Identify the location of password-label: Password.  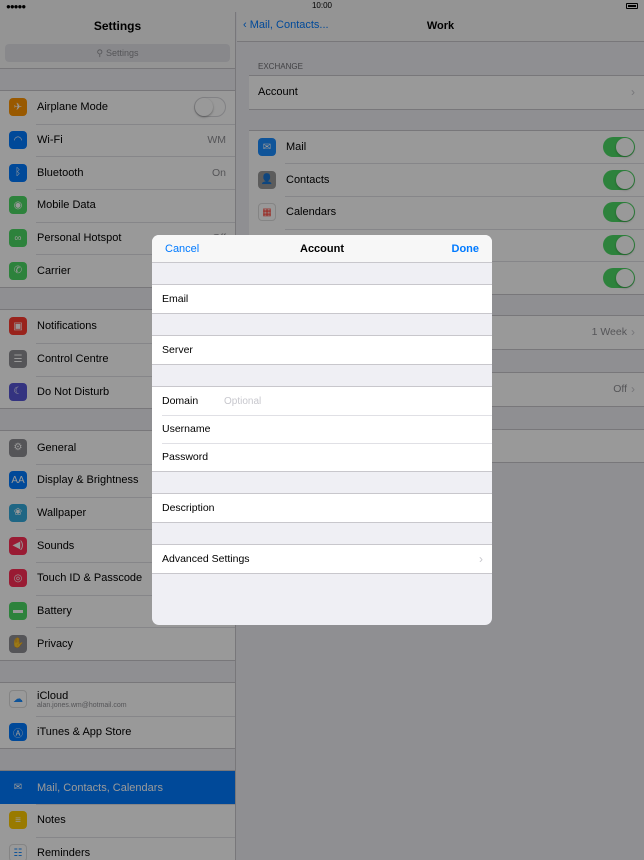
(185, 457).